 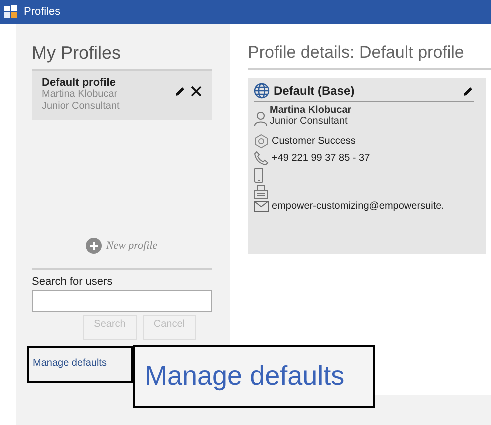 What do you see at coordinates (311, 110) in the screenshot?
I see `person-name: Martina Klobucar` at bounding box center [311, 110].